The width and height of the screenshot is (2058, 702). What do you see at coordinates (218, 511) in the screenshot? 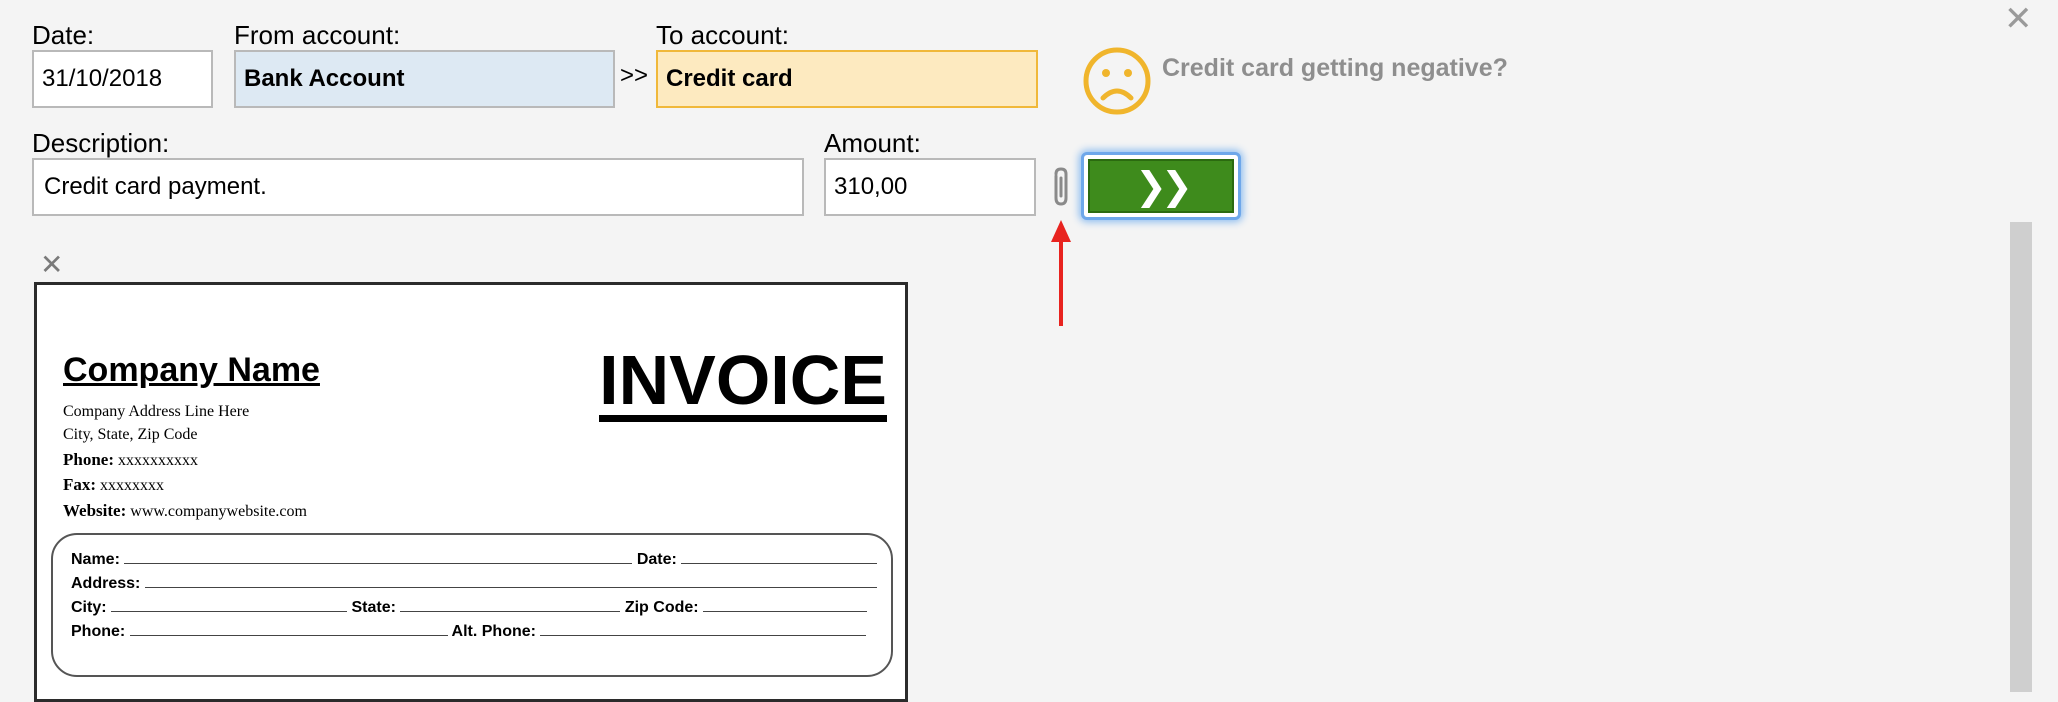
I see `invoice-website-value: www.companywebsite.com` at bounding box center [218, 511].